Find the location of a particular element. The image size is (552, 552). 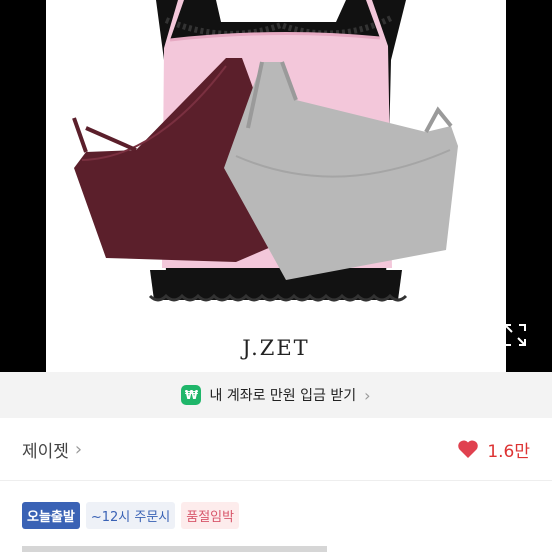

promo-label: 내 계좌로 만원 입금 받기 is located at coordinates (283, 396).